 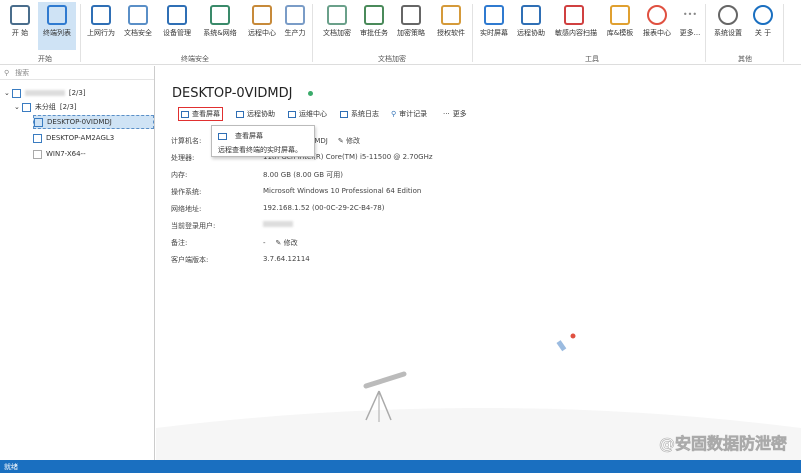 I want to click on field-label: 计算机名:, so click(x=186, y=141).